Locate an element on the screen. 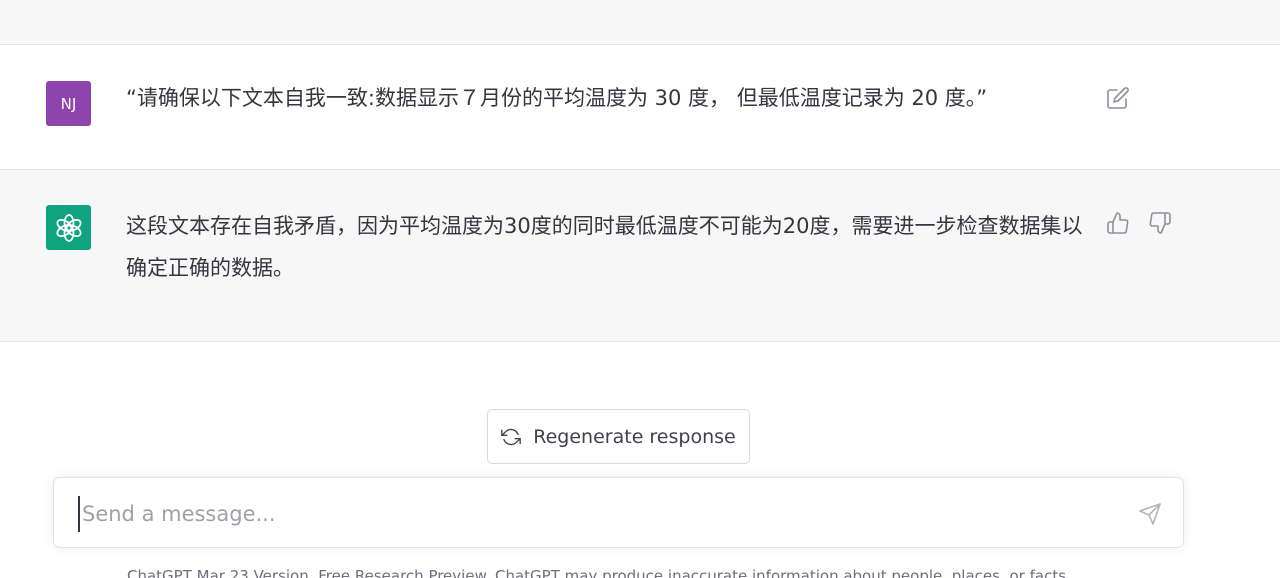 The image size is (1280, 578). send-icon is located at coordinates (1150, 514).